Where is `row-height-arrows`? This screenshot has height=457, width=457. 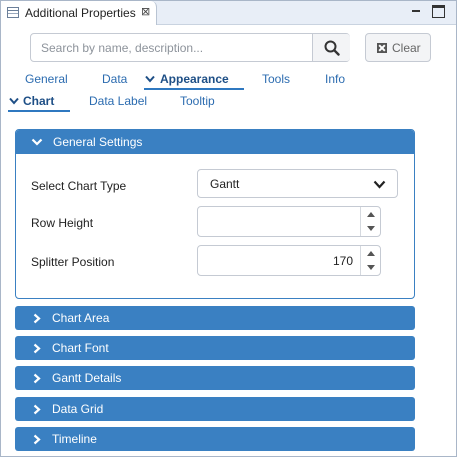 row-height-arrows is located at coordinates (370, 221).